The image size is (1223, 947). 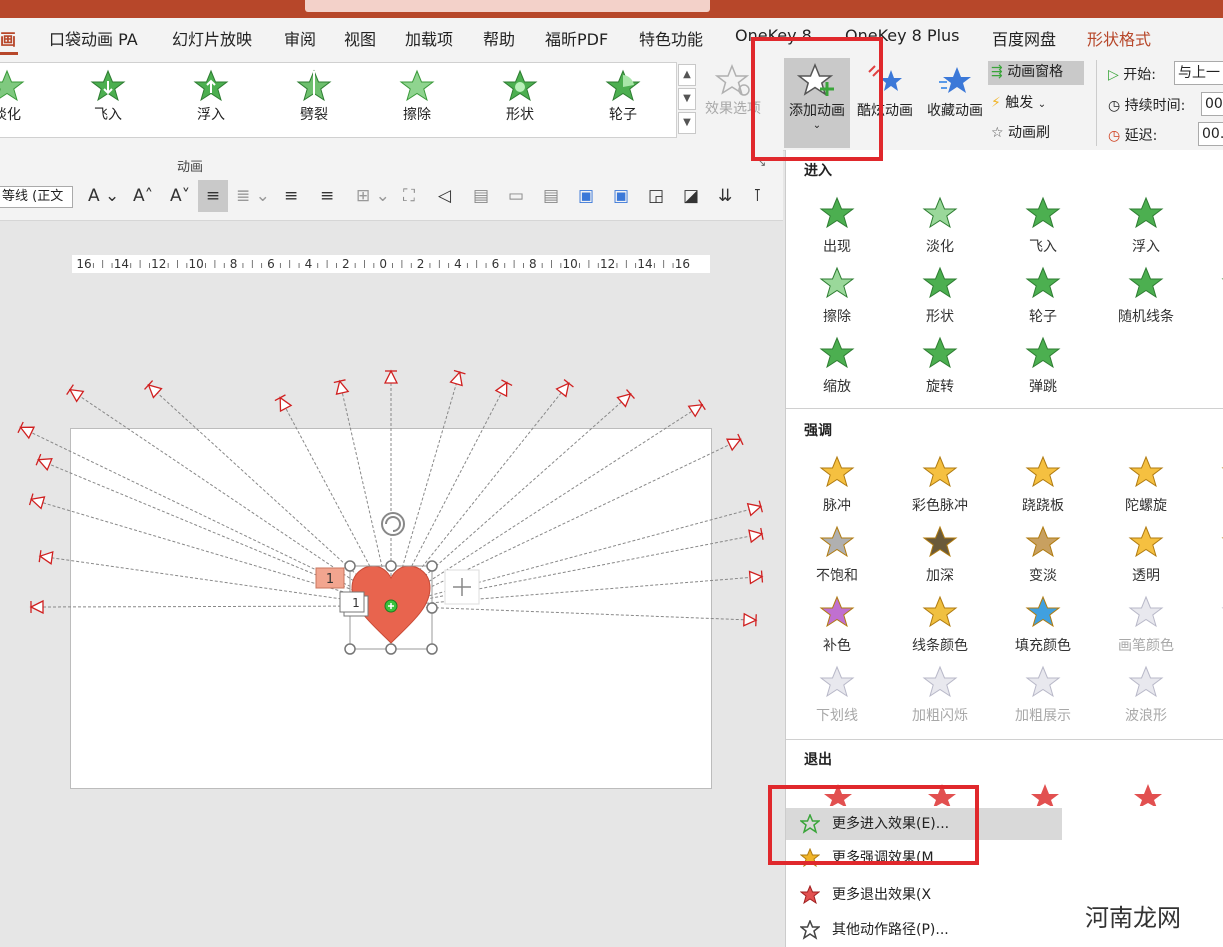 I want to click on emphasis-effect-item: 不饱和, so click(x=837, y=555).